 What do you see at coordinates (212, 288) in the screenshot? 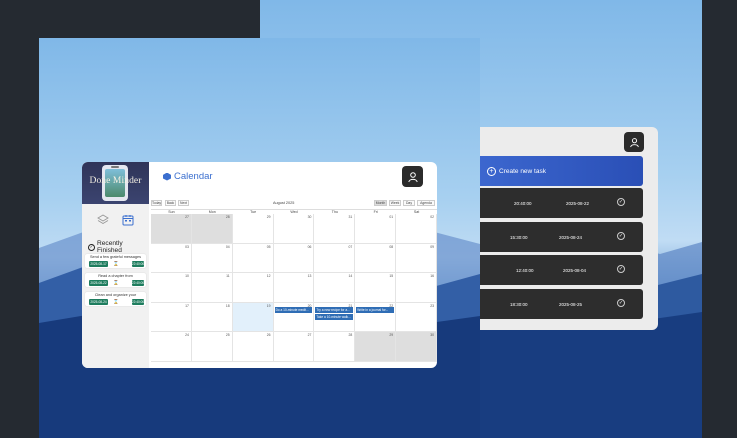
I see `day-cell: 11` at bounding box center [212, 288].